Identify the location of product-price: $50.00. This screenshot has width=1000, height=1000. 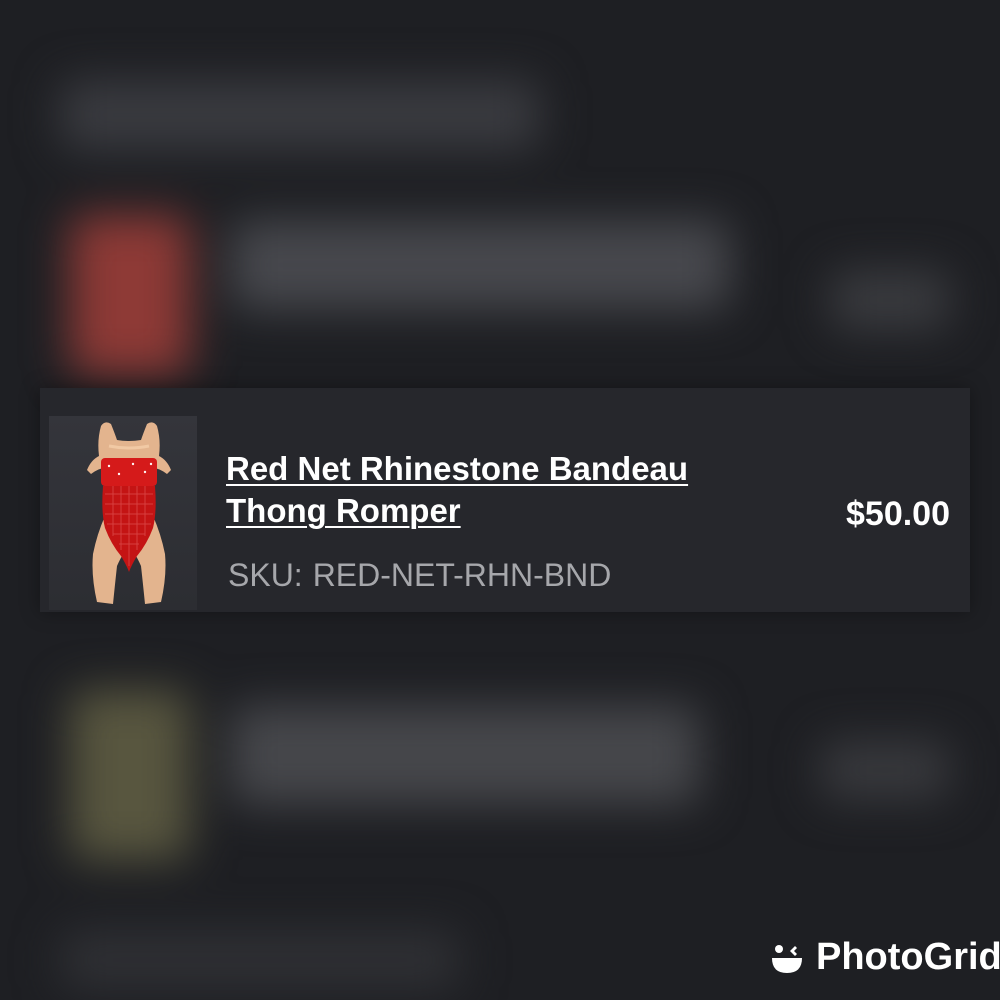
(898, 514).